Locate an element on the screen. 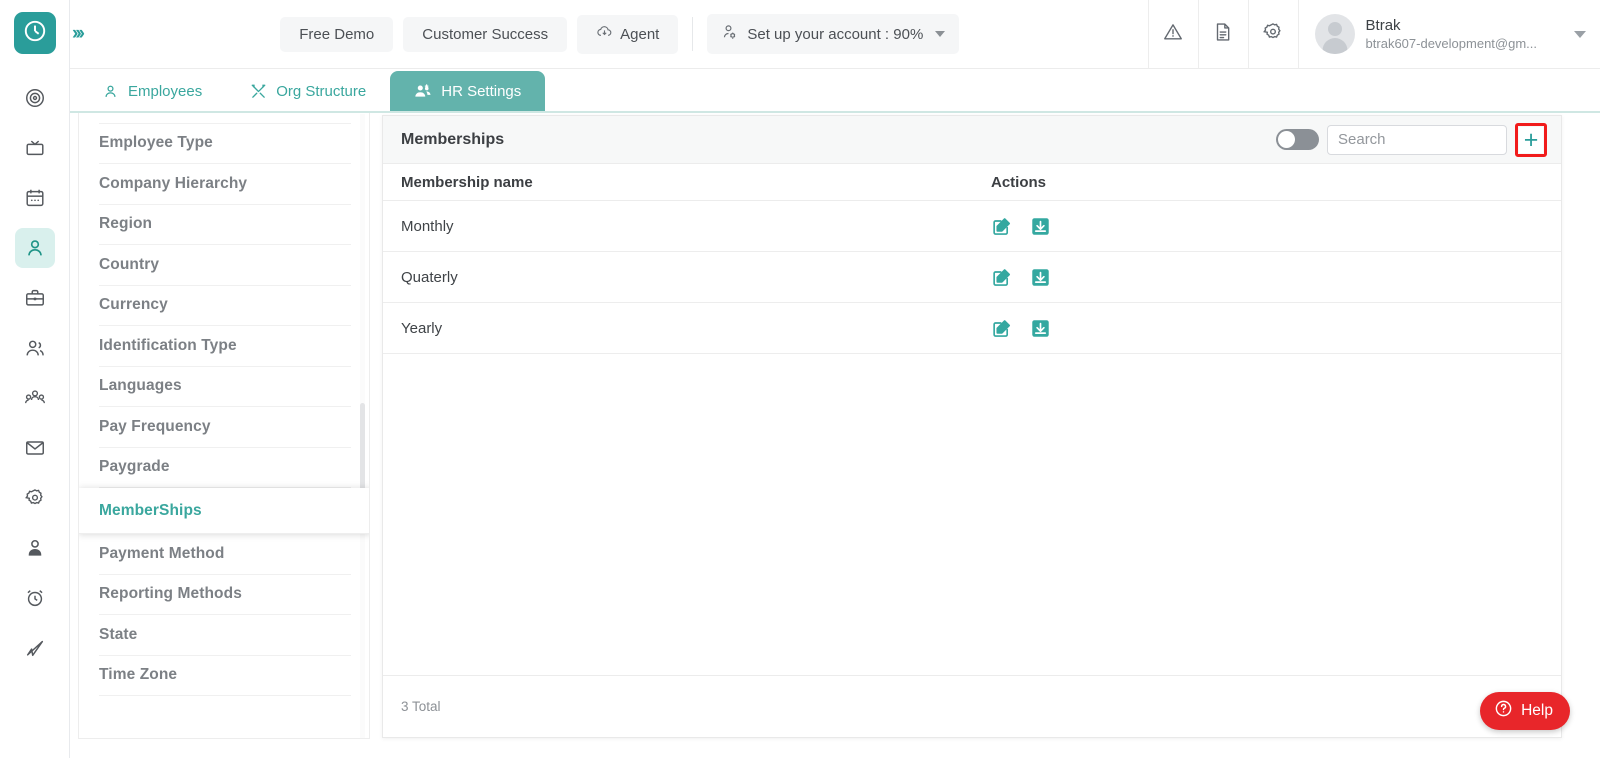 The height and width of the screenshot is (758, 1600). settings-item-company-hierarchy: Company Hierarchy is located at coordinates (225, 184).